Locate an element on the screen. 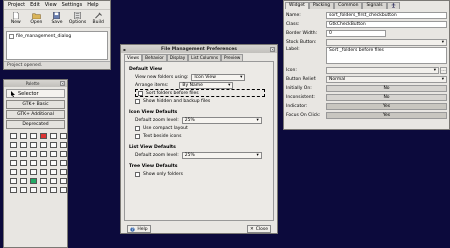  options-button: Options is located at coordinates (78, 18).